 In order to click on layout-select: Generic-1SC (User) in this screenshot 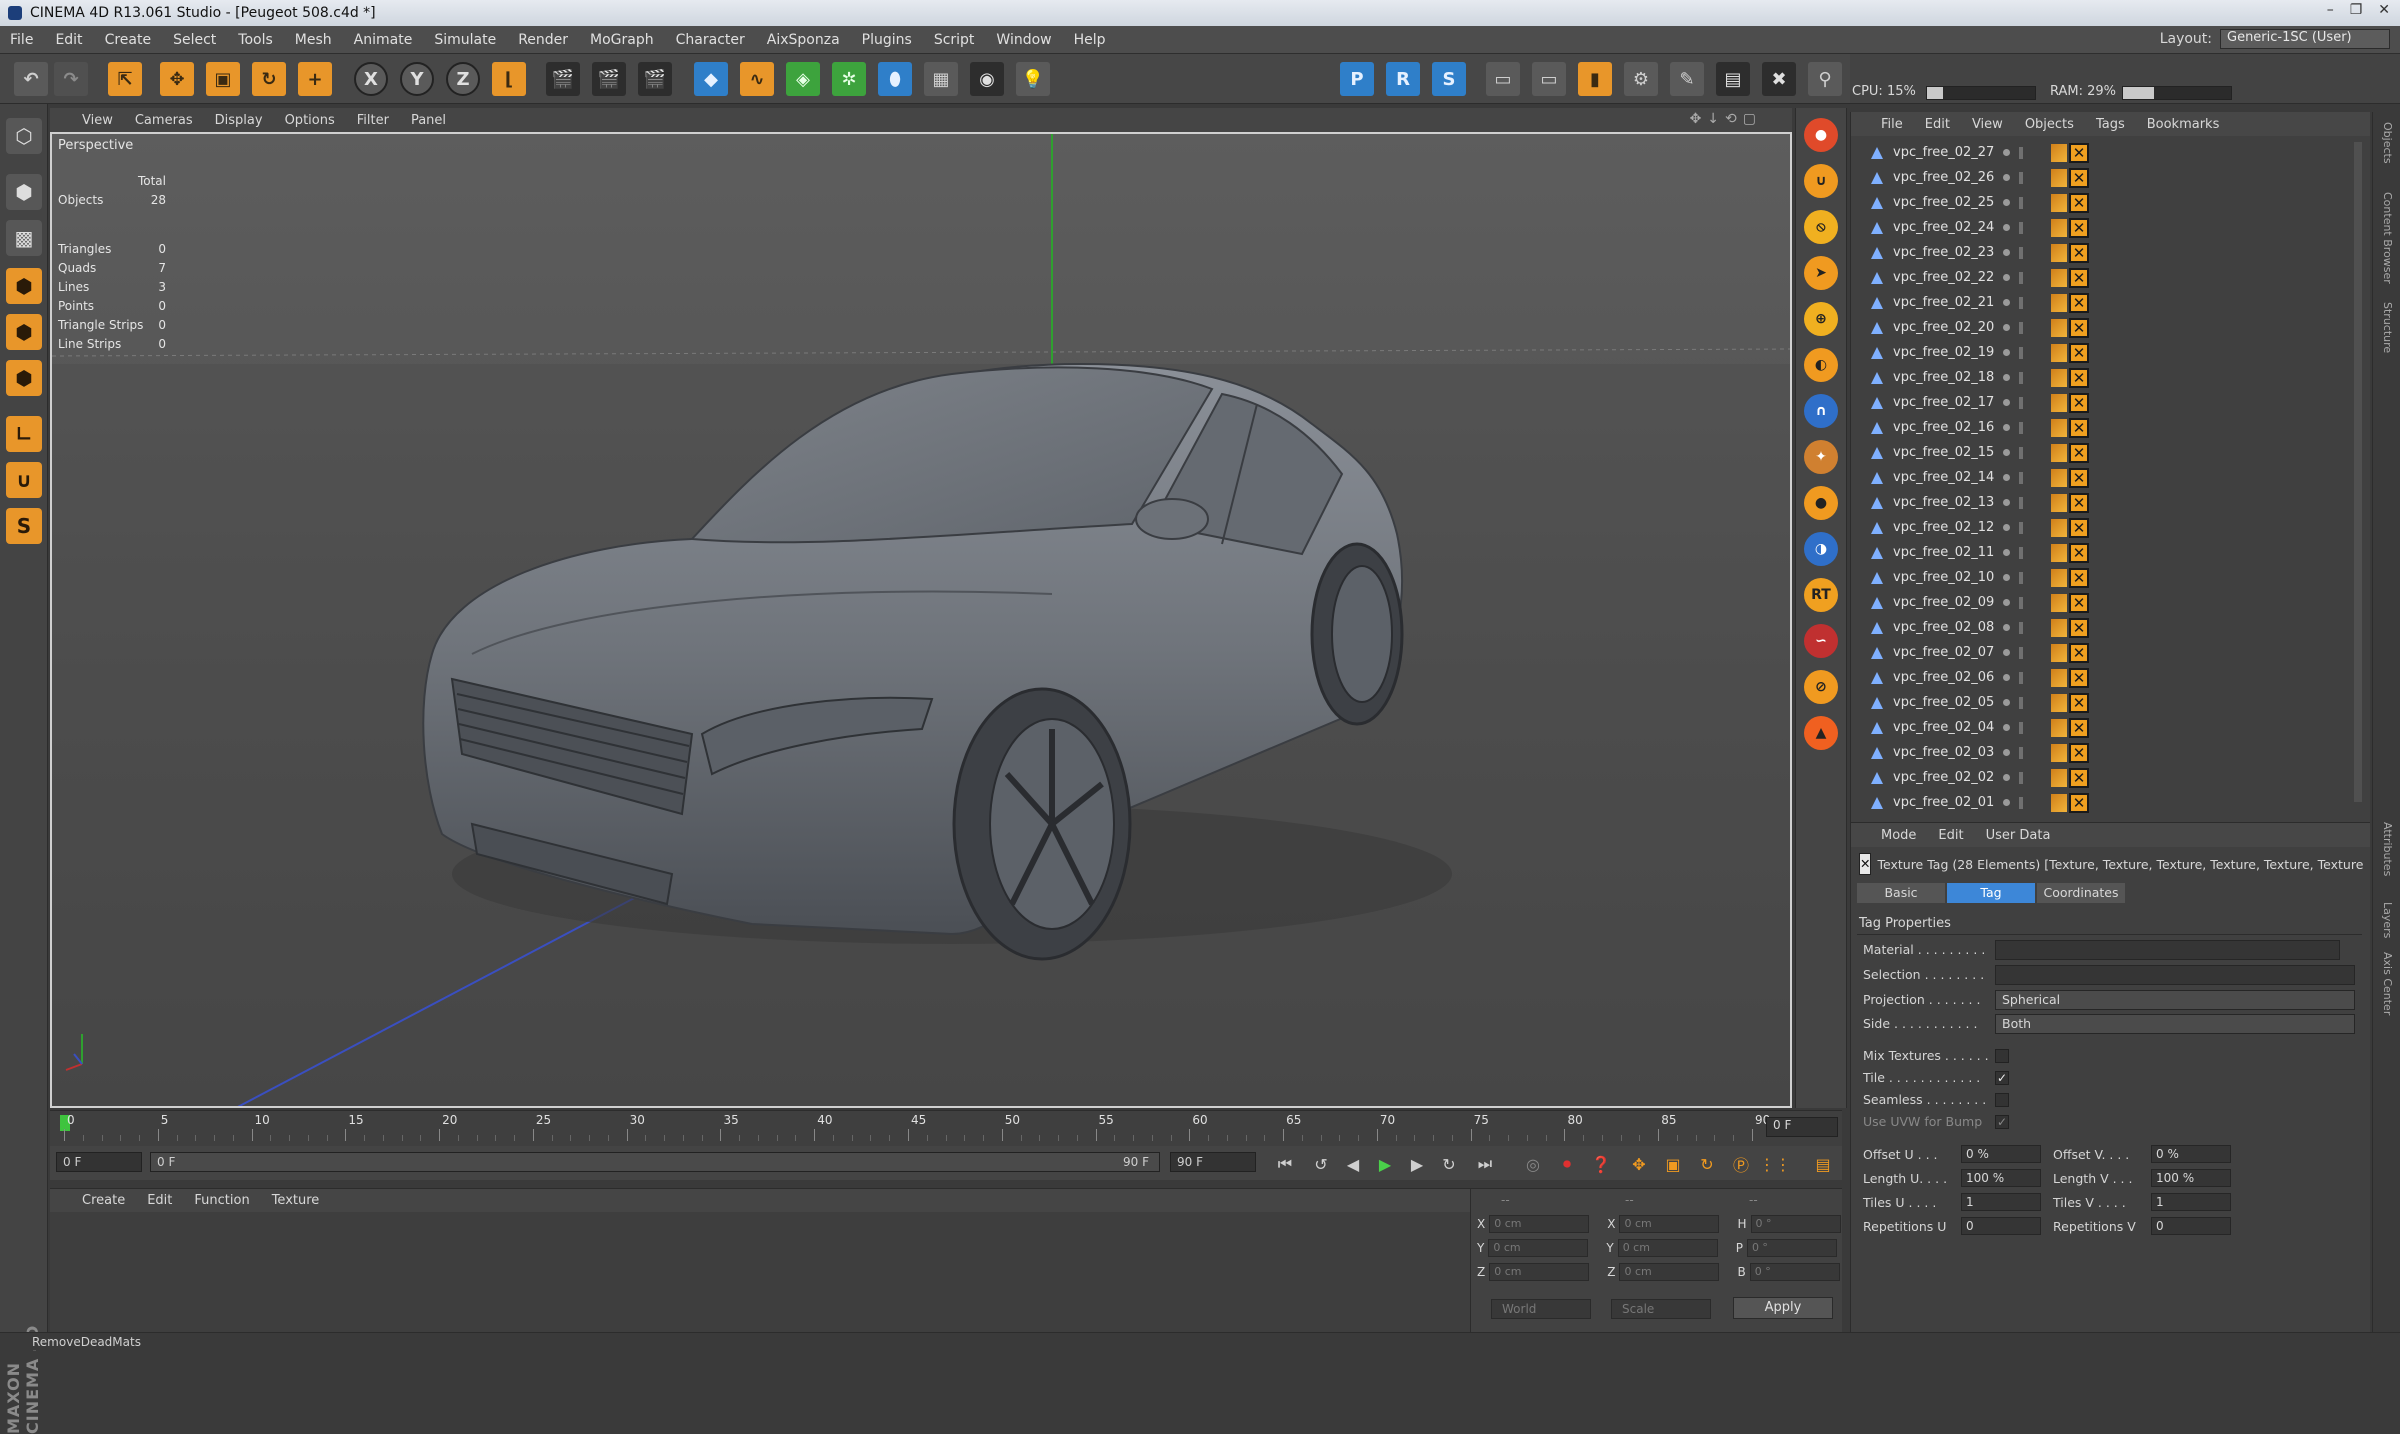, I will do `click(2305, 39)`.